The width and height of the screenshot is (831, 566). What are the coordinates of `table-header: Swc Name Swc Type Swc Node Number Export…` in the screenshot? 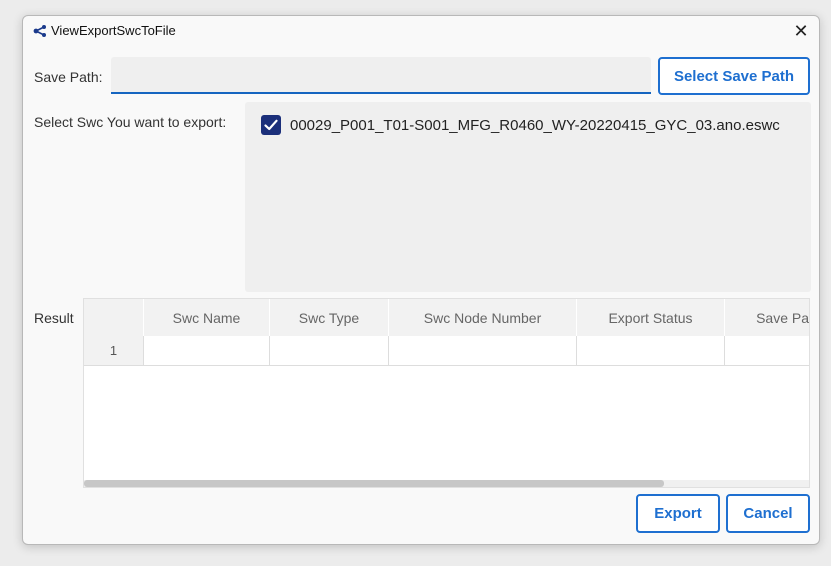 It's located at (446, 317).